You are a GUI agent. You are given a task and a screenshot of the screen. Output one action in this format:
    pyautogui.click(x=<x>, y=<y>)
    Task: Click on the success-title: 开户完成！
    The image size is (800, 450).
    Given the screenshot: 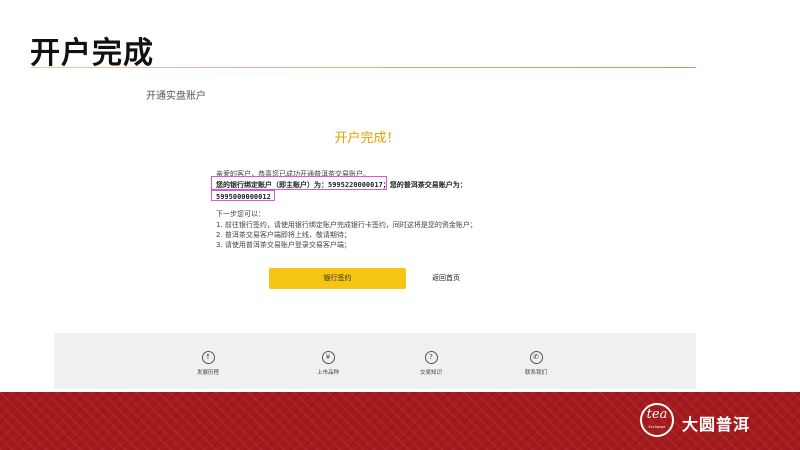 What is the action you would take?
    pyautogui.click(x=400, y=136)
    